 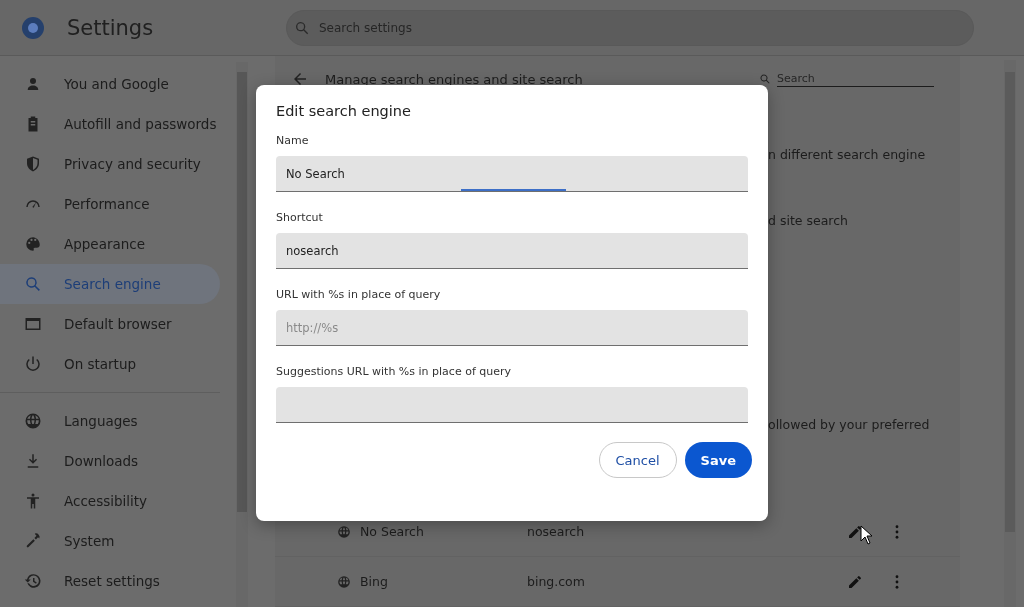 What do you see at coordinates (110, 461) in the screenshot?
I see `sidebar-item: Downloads` at bounding box center [110, 461].